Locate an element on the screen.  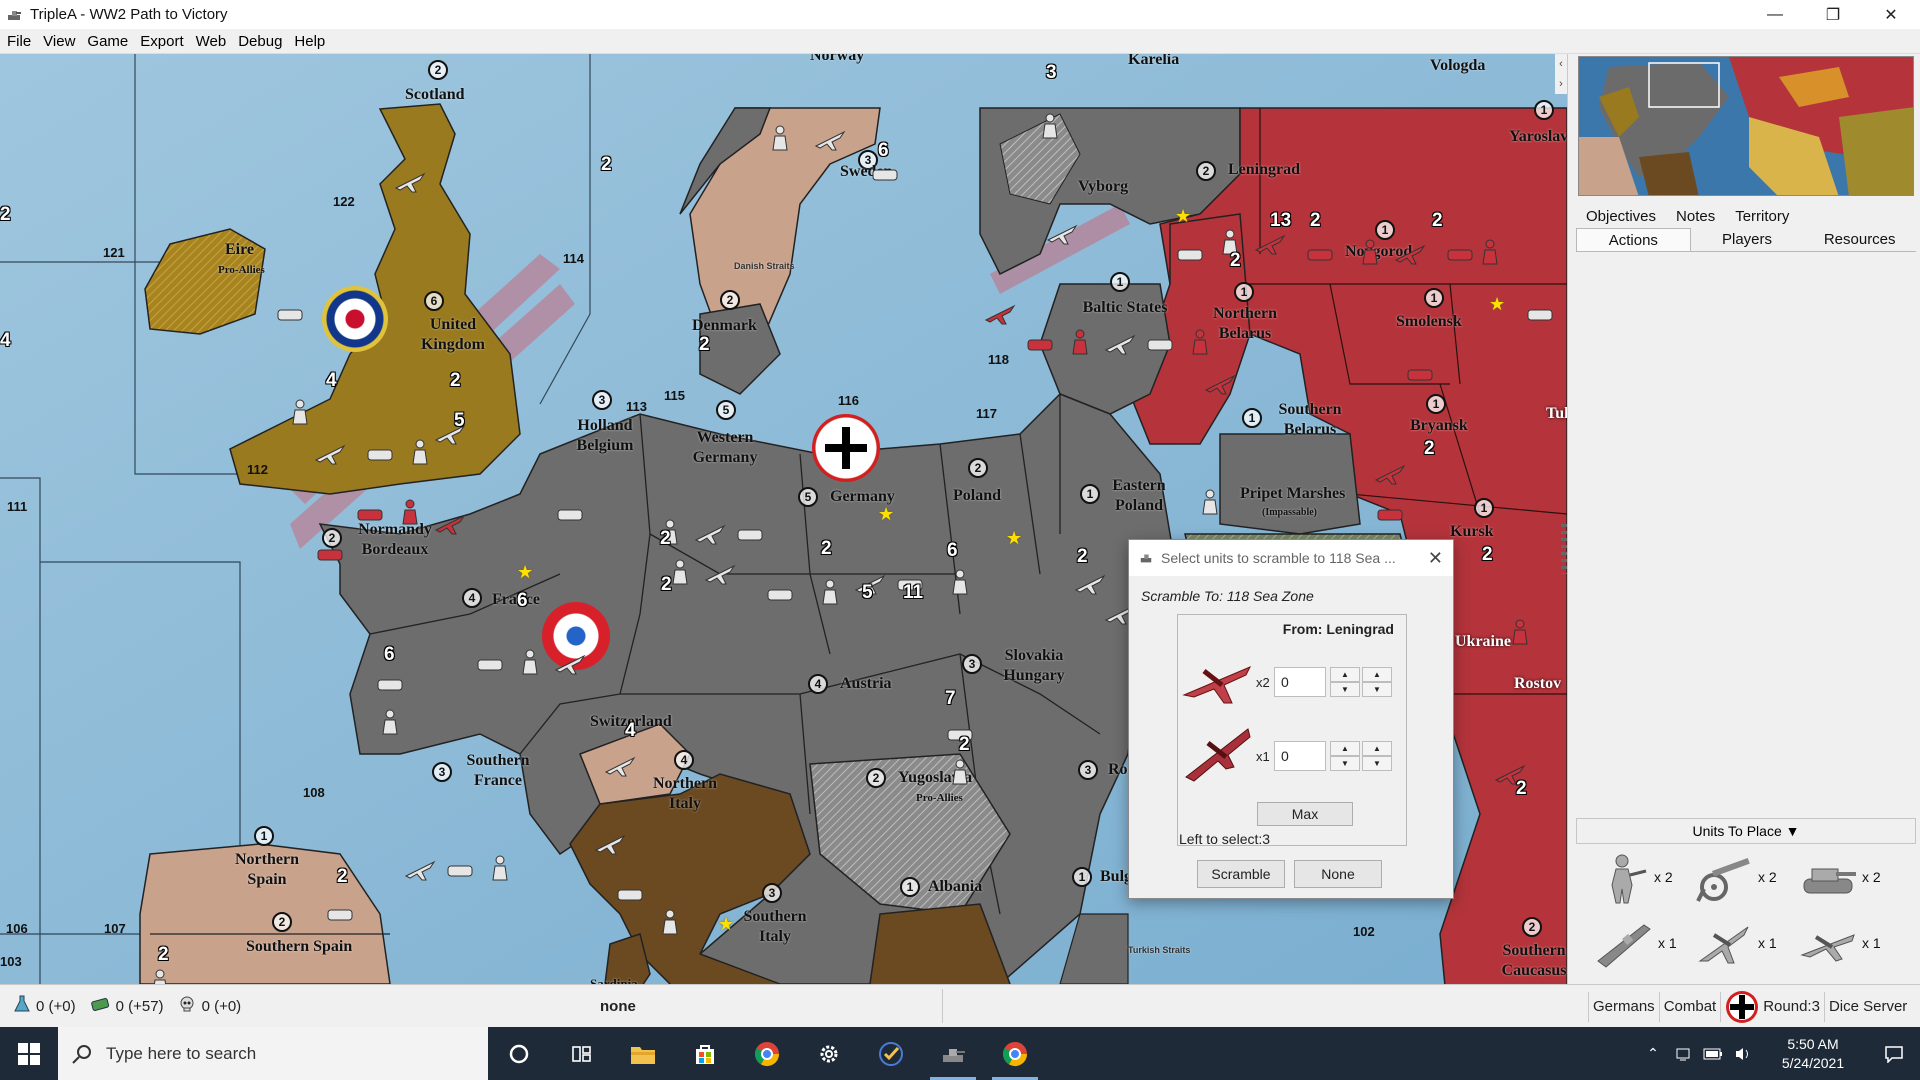
tab-actions: Actions is located at coordinates (1633, 239).